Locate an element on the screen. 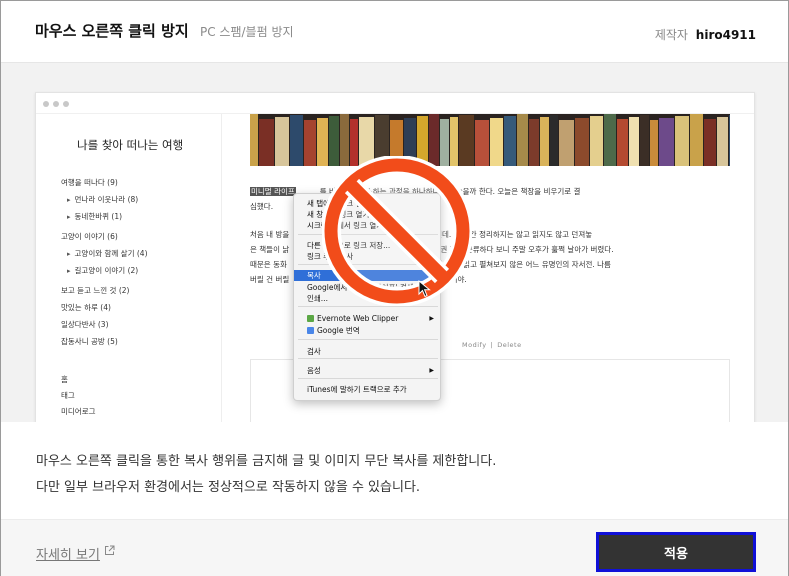 Image resolution: width=789 pixels, height=576 pixels. description-line-2: 다만 일부 브라우저 환경에서는 정상적으로 작동하지 않을 수 있습니다. is located at coordinates (228, 487).